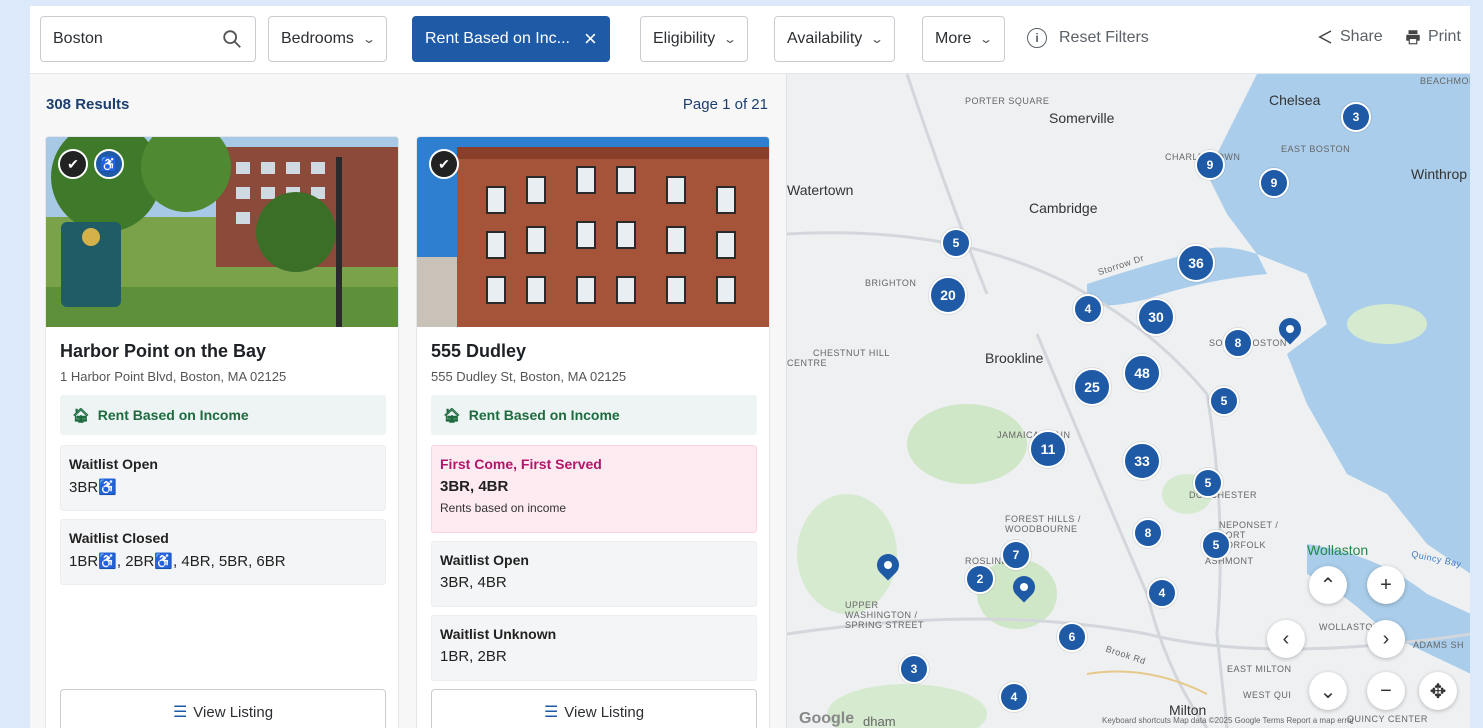  Describe the element at coordinates (1286, 639) in the screenshot. I see `chevron-left-icon: ‹` at that location.